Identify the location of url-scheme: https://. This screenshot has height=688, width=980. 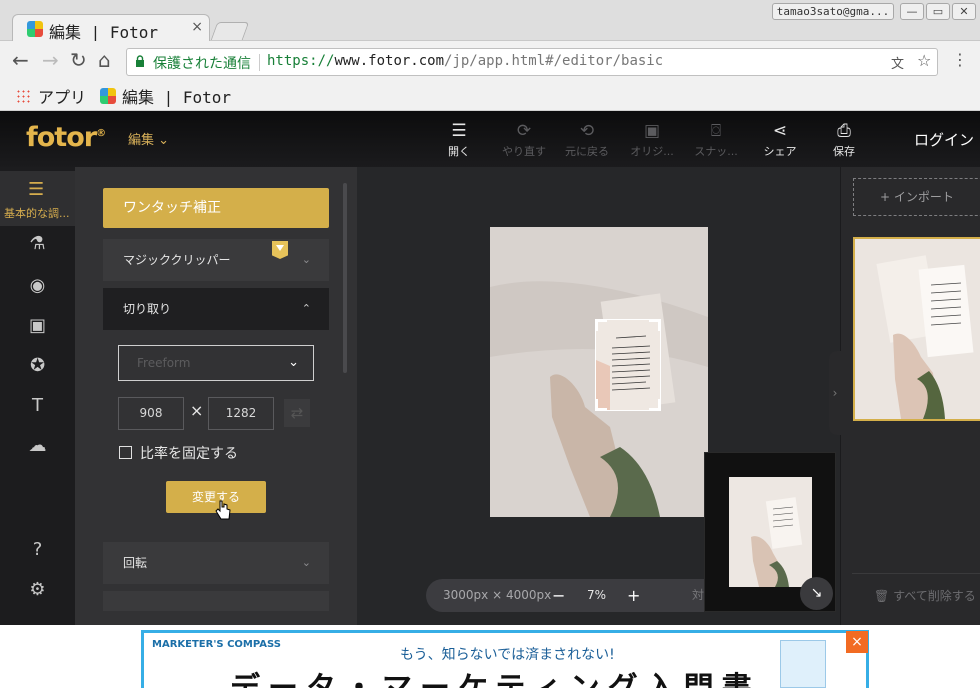
(301, 61).